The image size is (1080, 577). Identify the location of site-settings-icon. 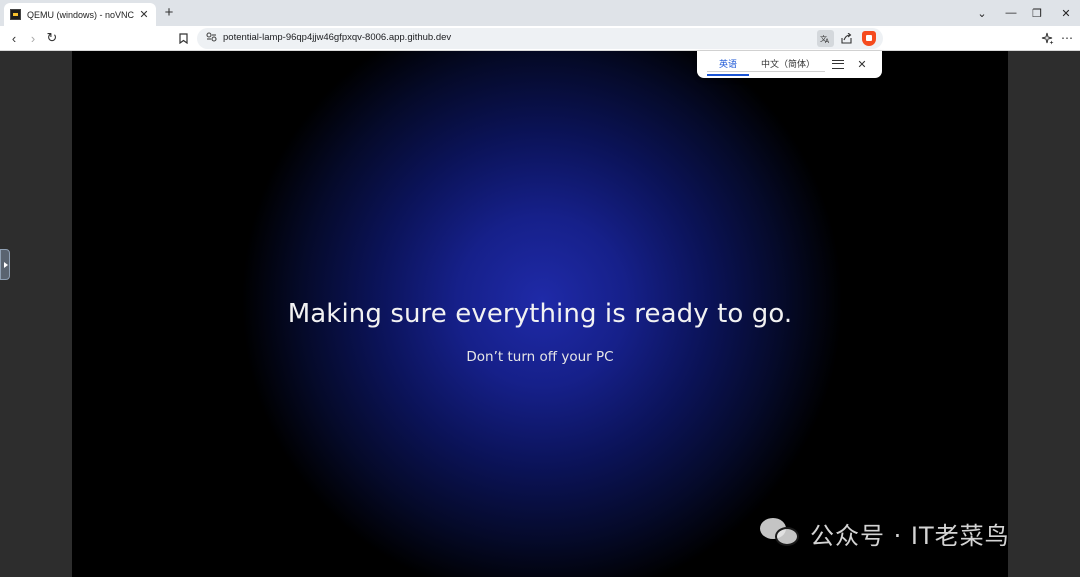
(211, 38).